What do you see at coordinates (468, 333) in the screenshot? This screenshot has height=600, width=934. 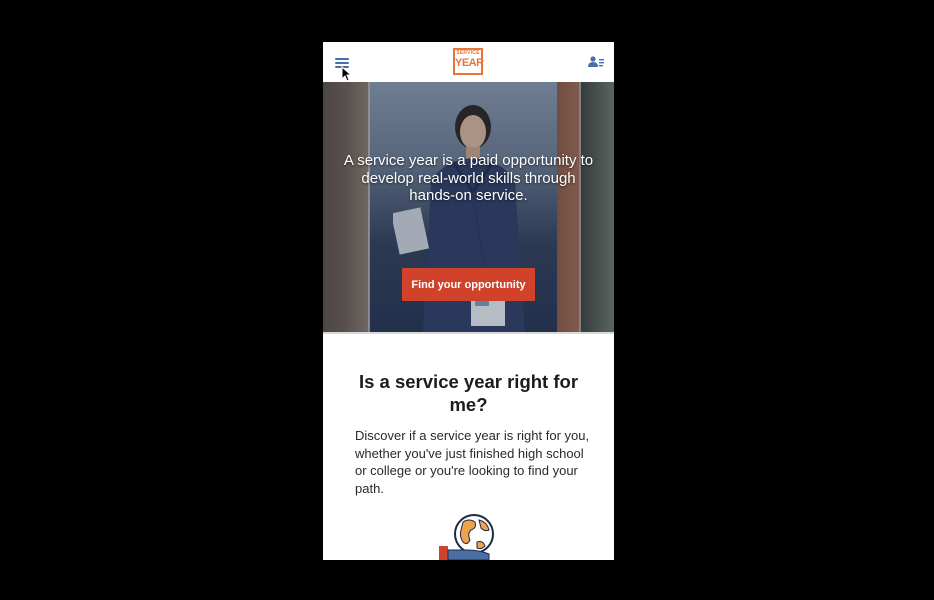 I see `section-divider` at bounding box center [468, 333].